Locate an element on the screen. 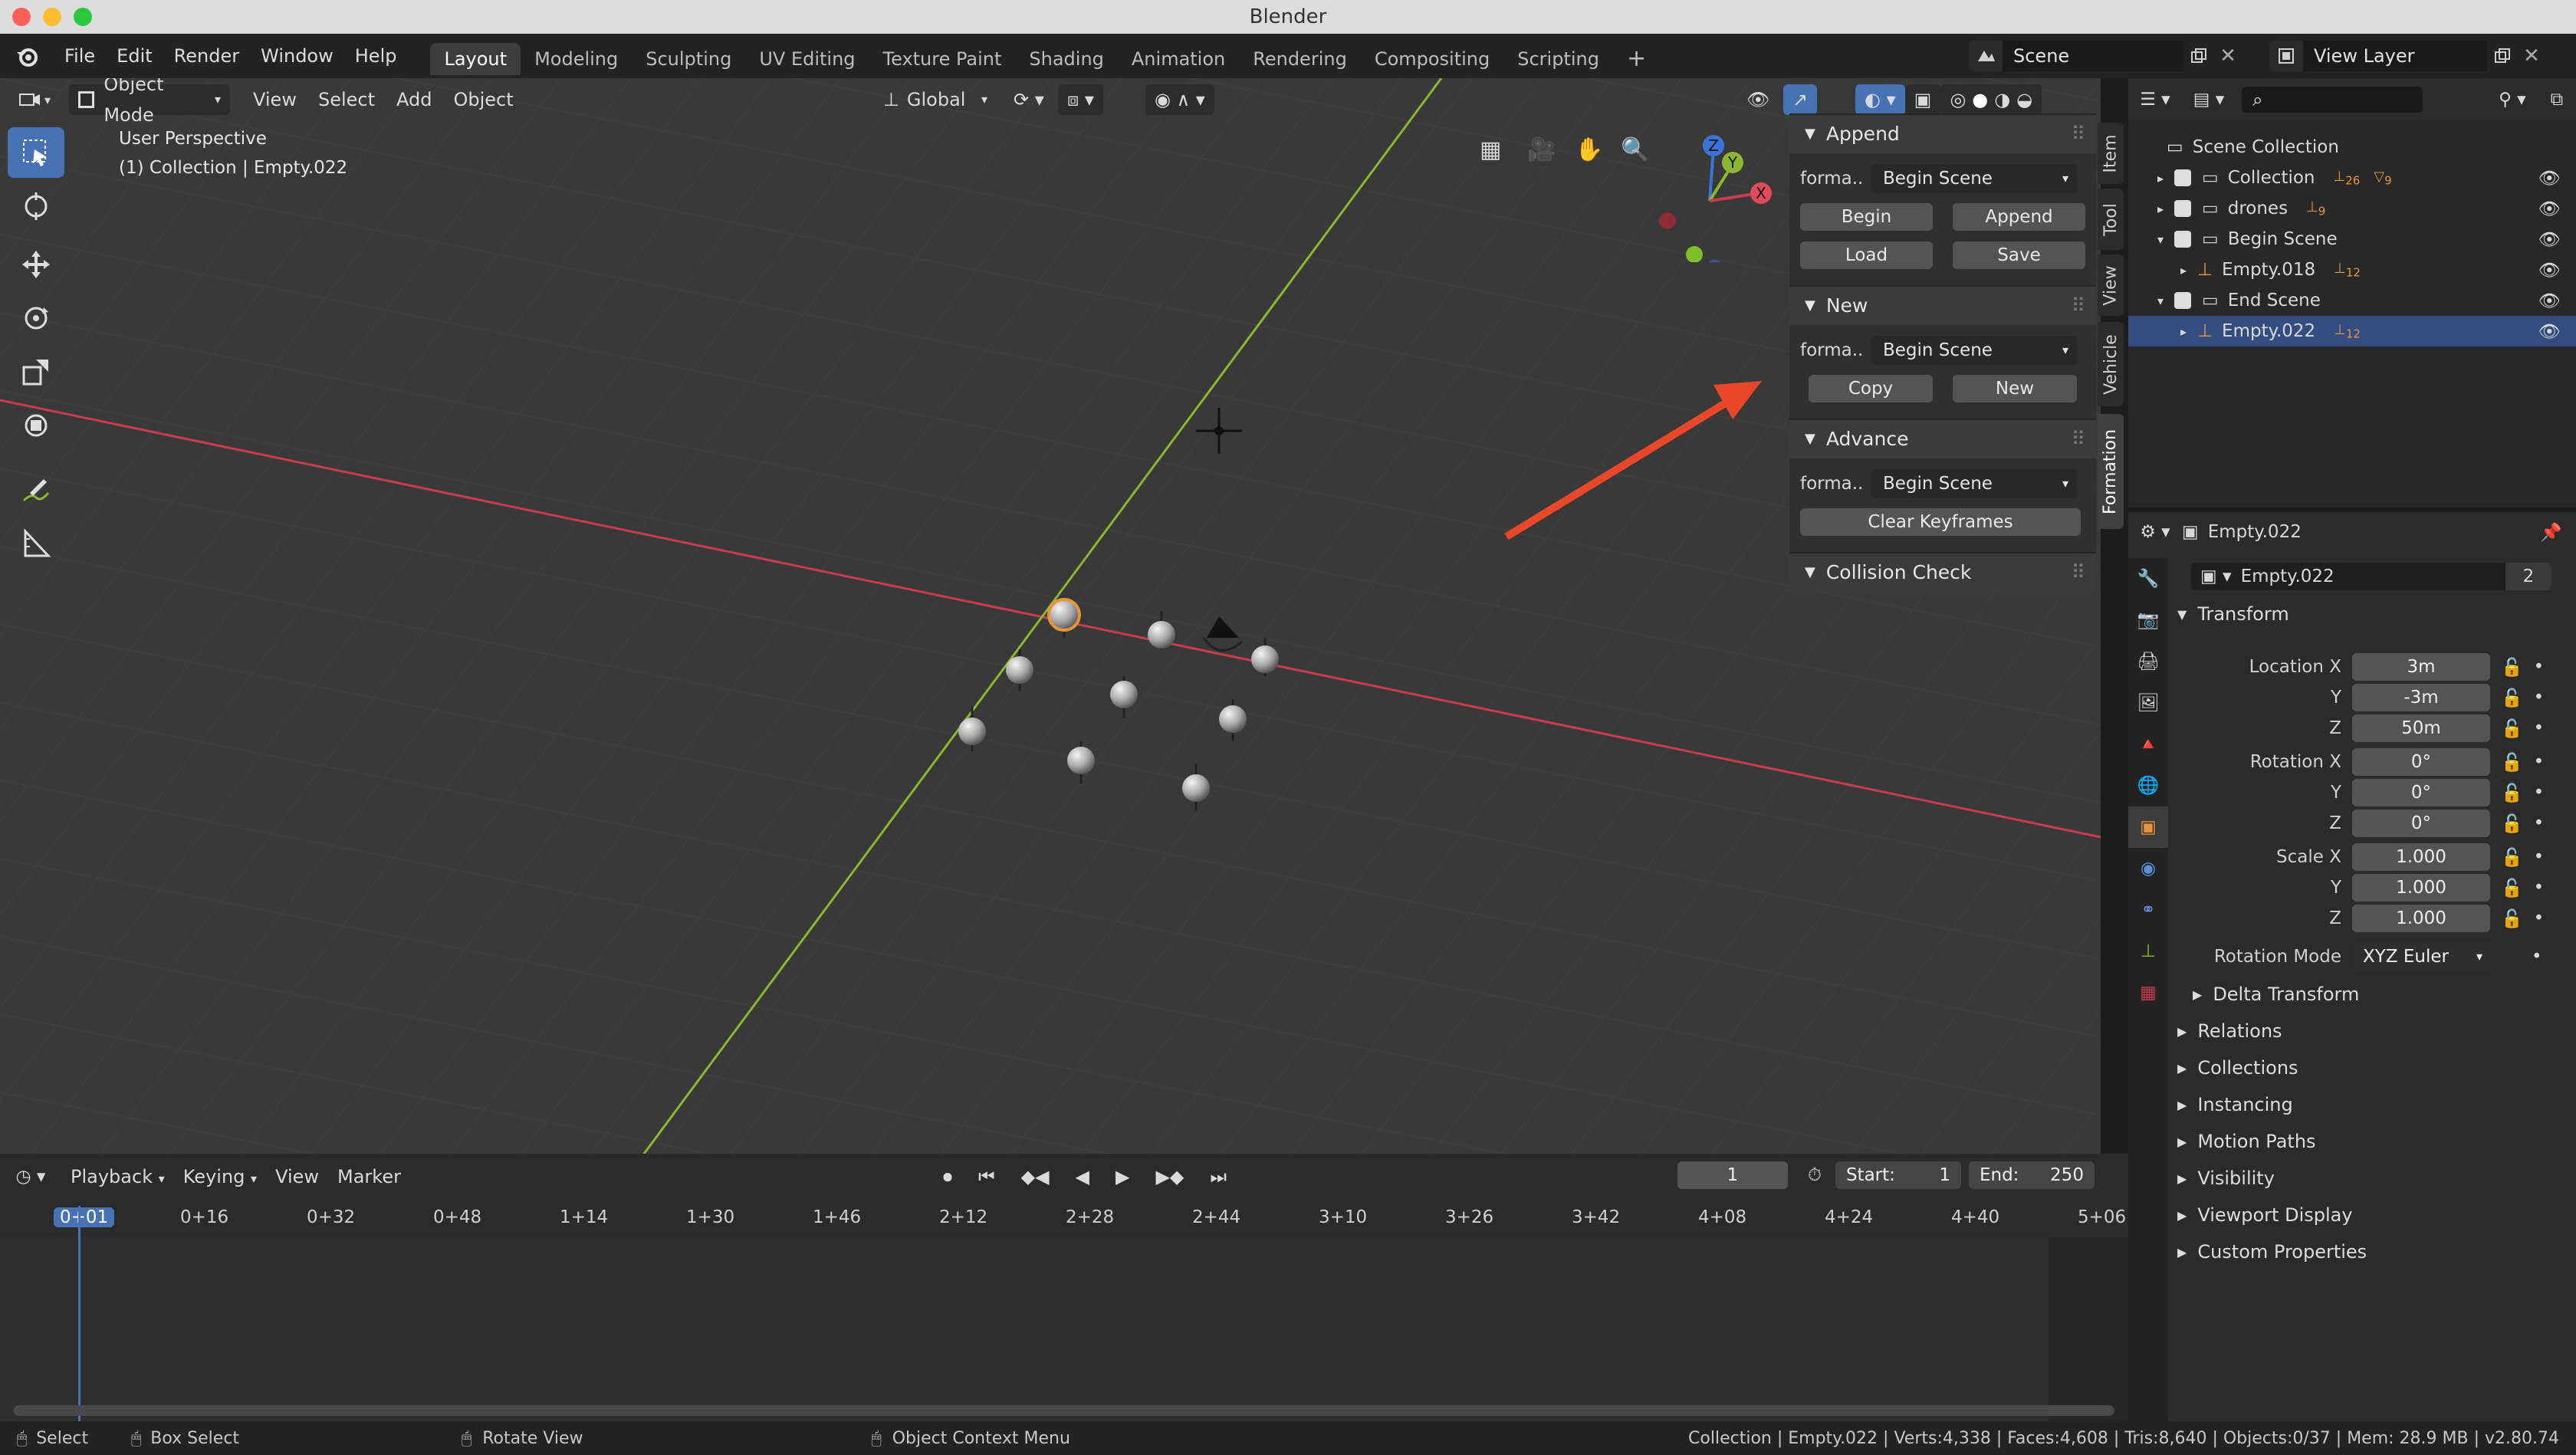  transform-tool is located at coordinates (36, 425).